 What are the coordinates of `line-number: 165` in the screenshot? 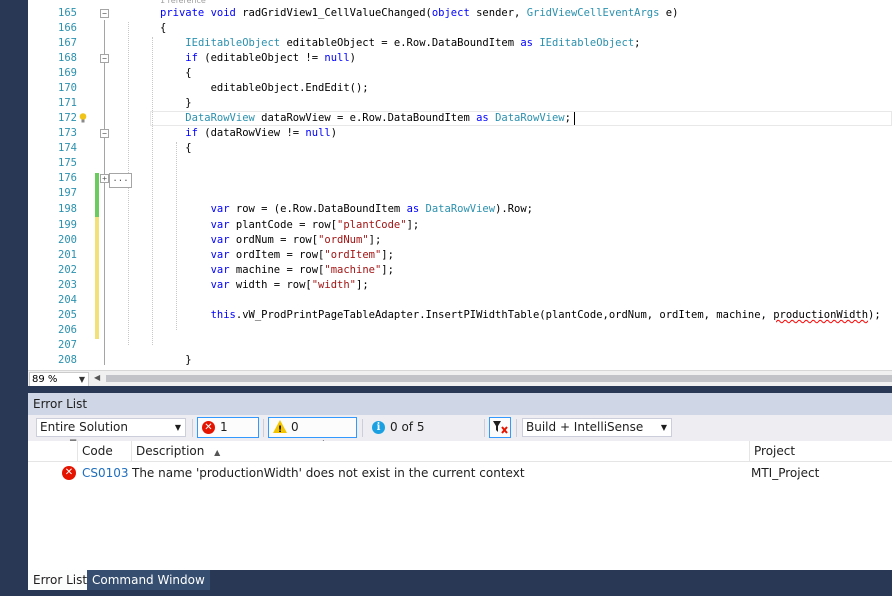 It's located at (67, 13).